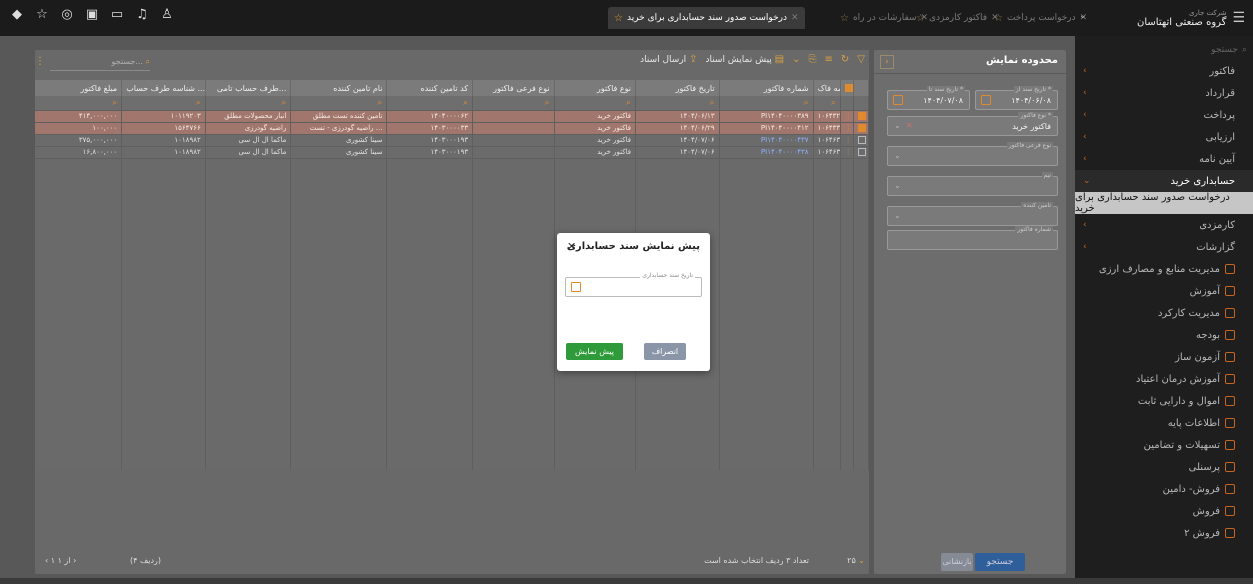 This screenshot has height=584, width=1253. What do you see at coordinates (957, 562) in the screenshot?
I see `reset-button: بازنشانی` at bounding box center [957, 562].